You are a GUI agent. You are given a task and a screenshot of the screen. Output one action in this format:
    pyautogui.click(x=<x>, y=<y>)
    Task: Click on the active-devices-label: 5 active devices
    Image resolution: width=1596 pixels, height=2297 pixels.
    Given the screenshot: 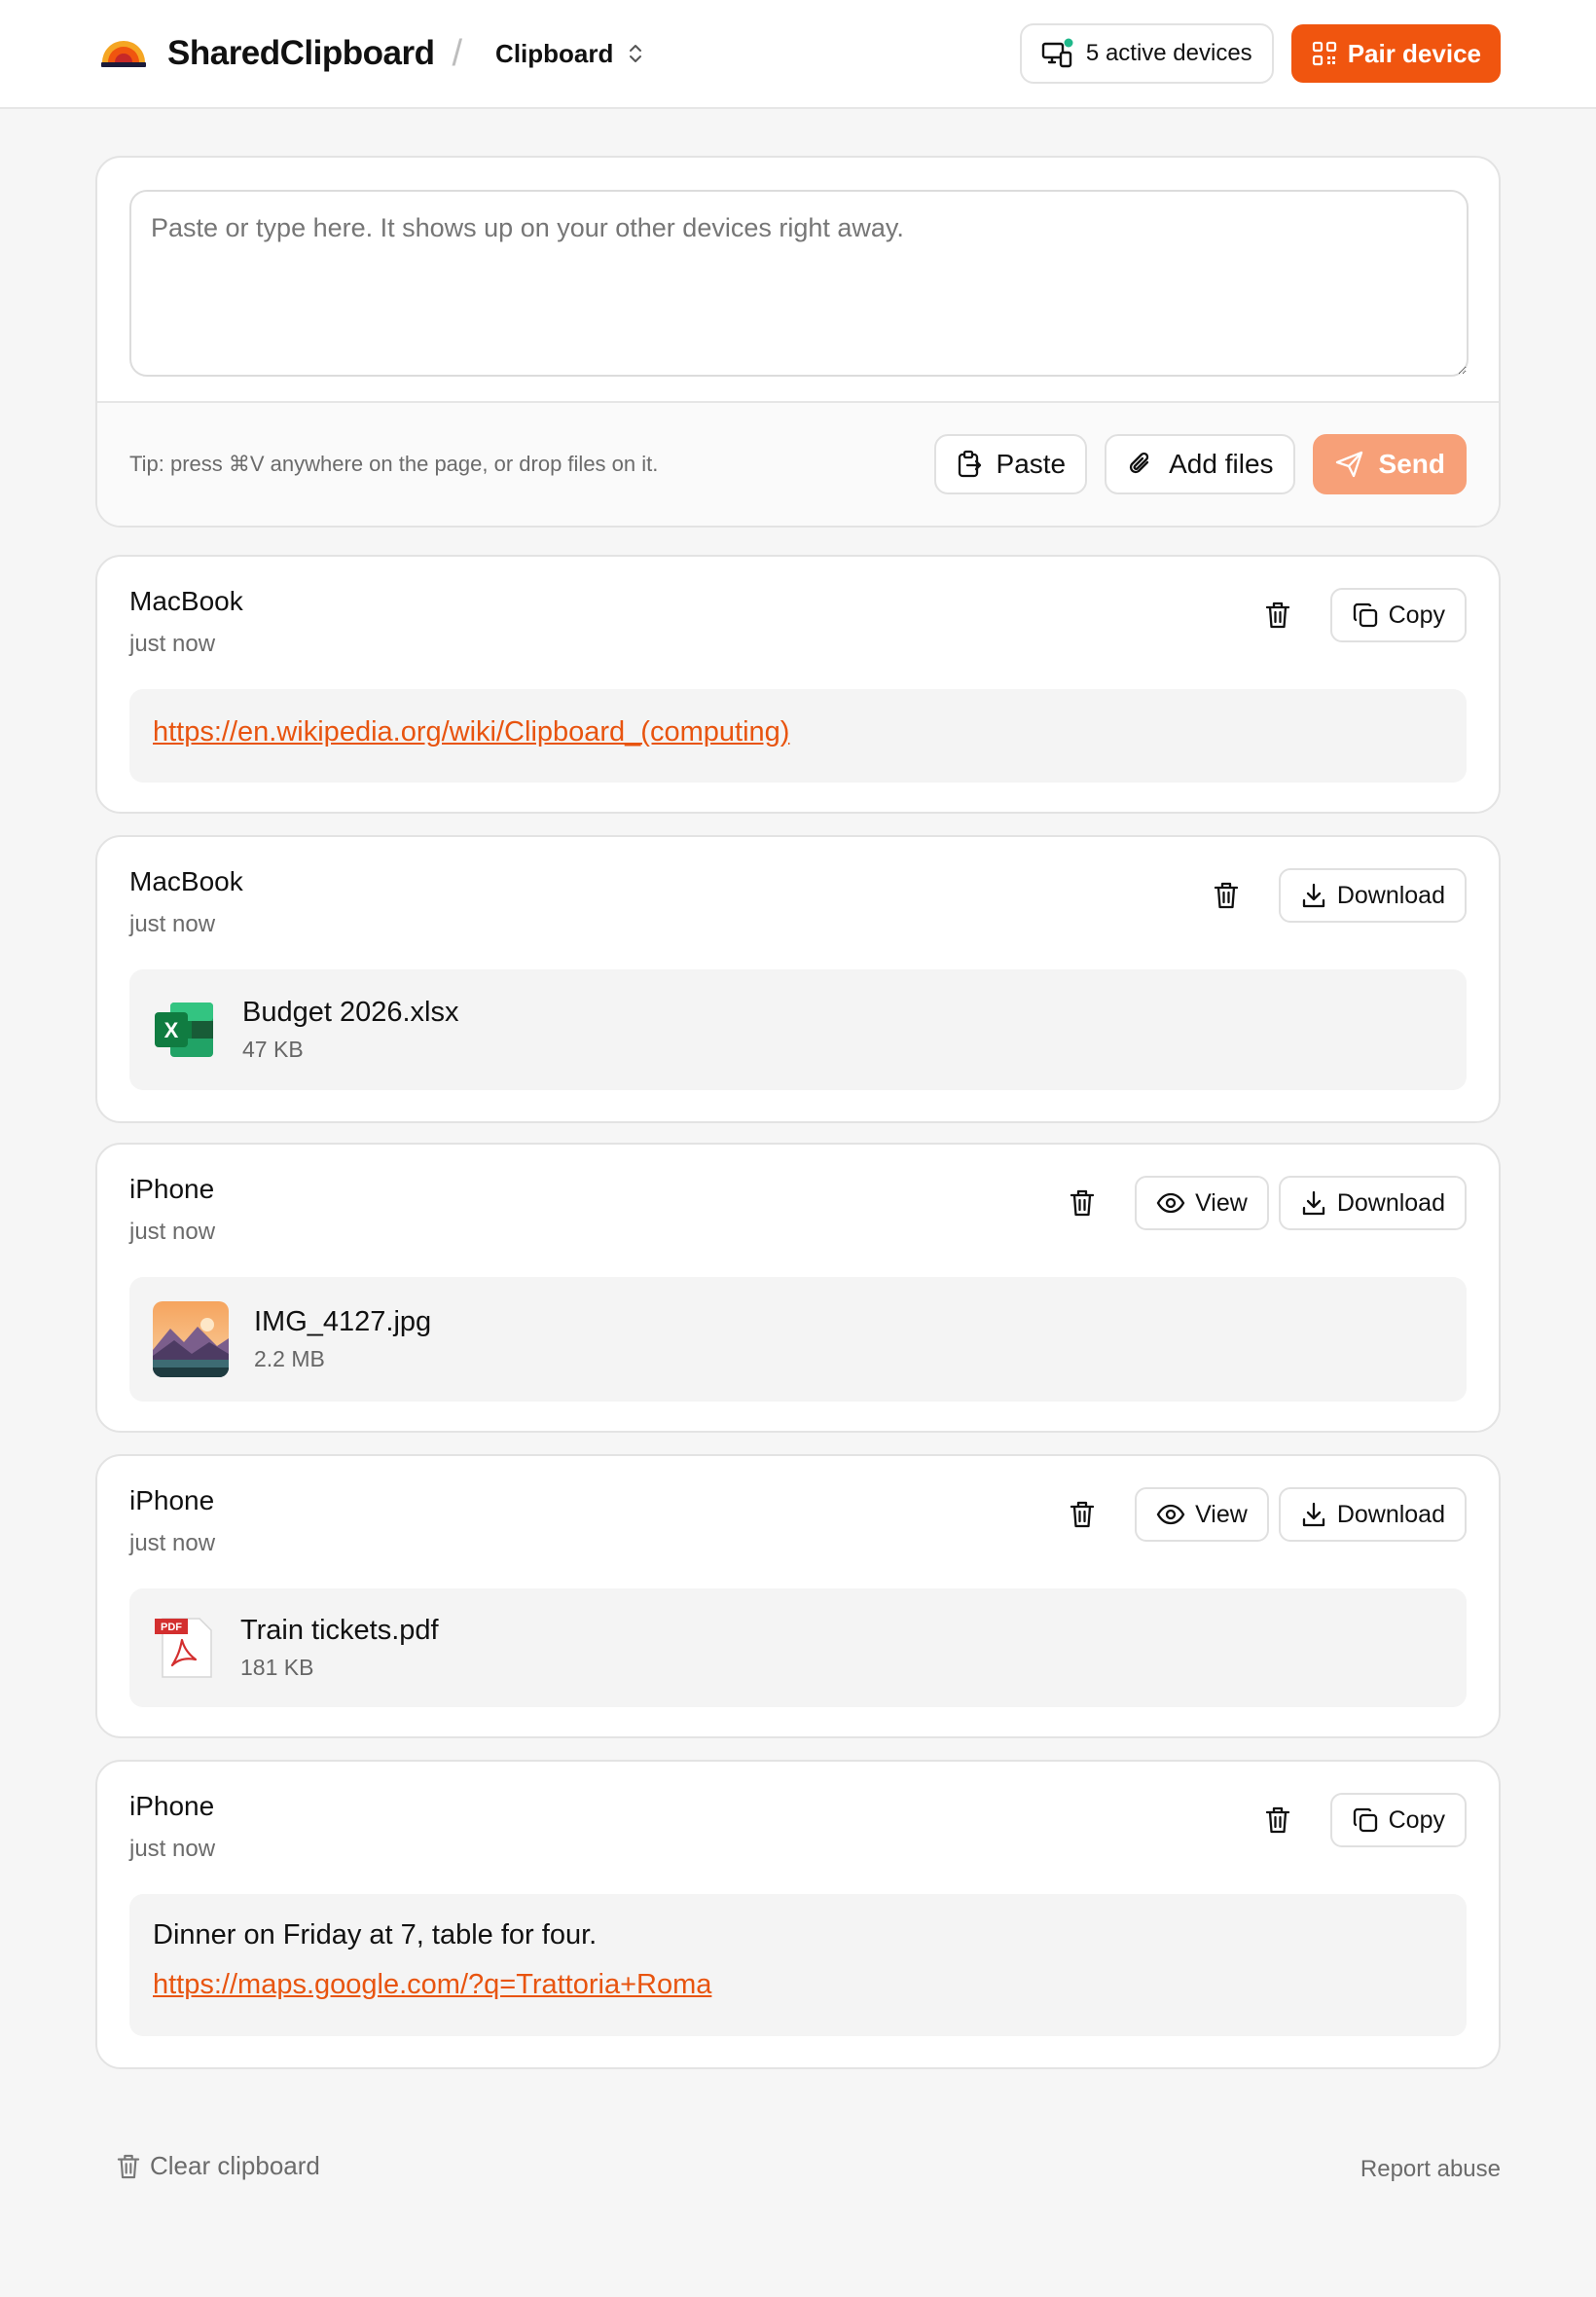 What is the action you would take?
    pyautogui.click(x=1168, y=53)
    